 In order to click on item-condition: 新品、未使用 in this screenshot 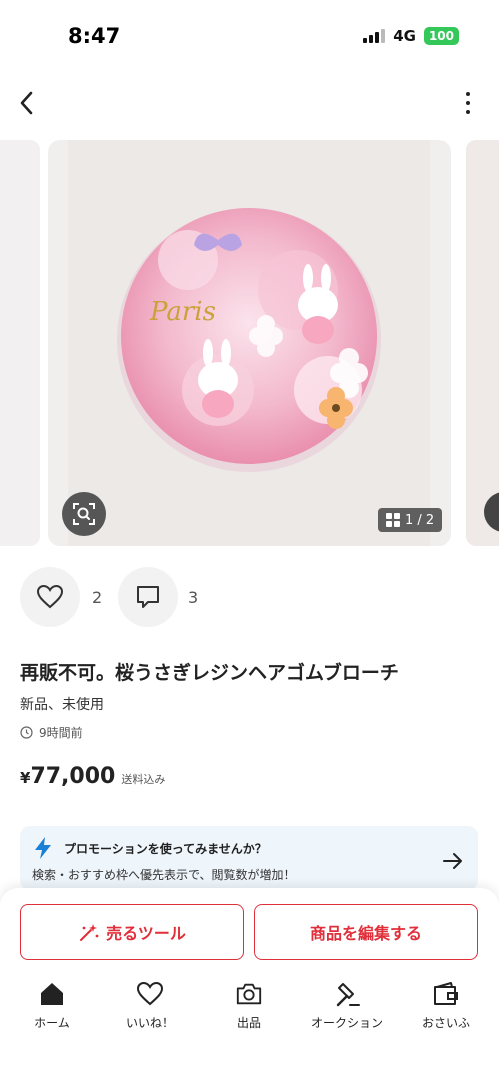, I will do `click(62, 705)`.